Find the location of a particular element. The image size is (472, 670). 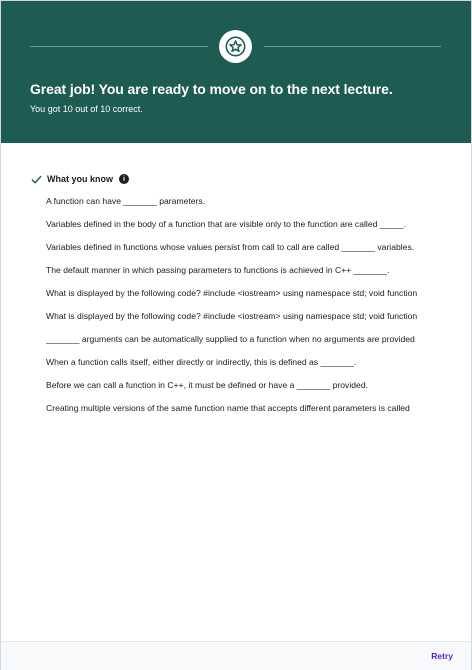

result-score: You got 10 out of 10 correct. is located at coordinates (86, 109).